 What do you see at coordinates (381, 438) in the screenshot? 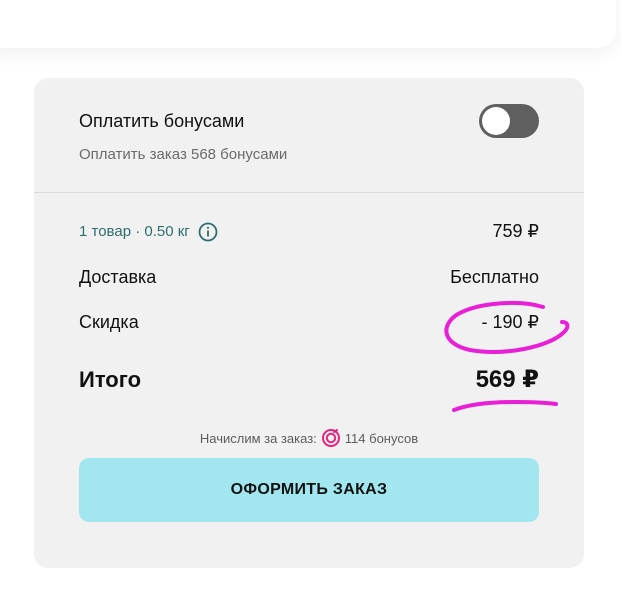
I see `accrual-amount: 114 бонусов` at bounding box center [381, 438].